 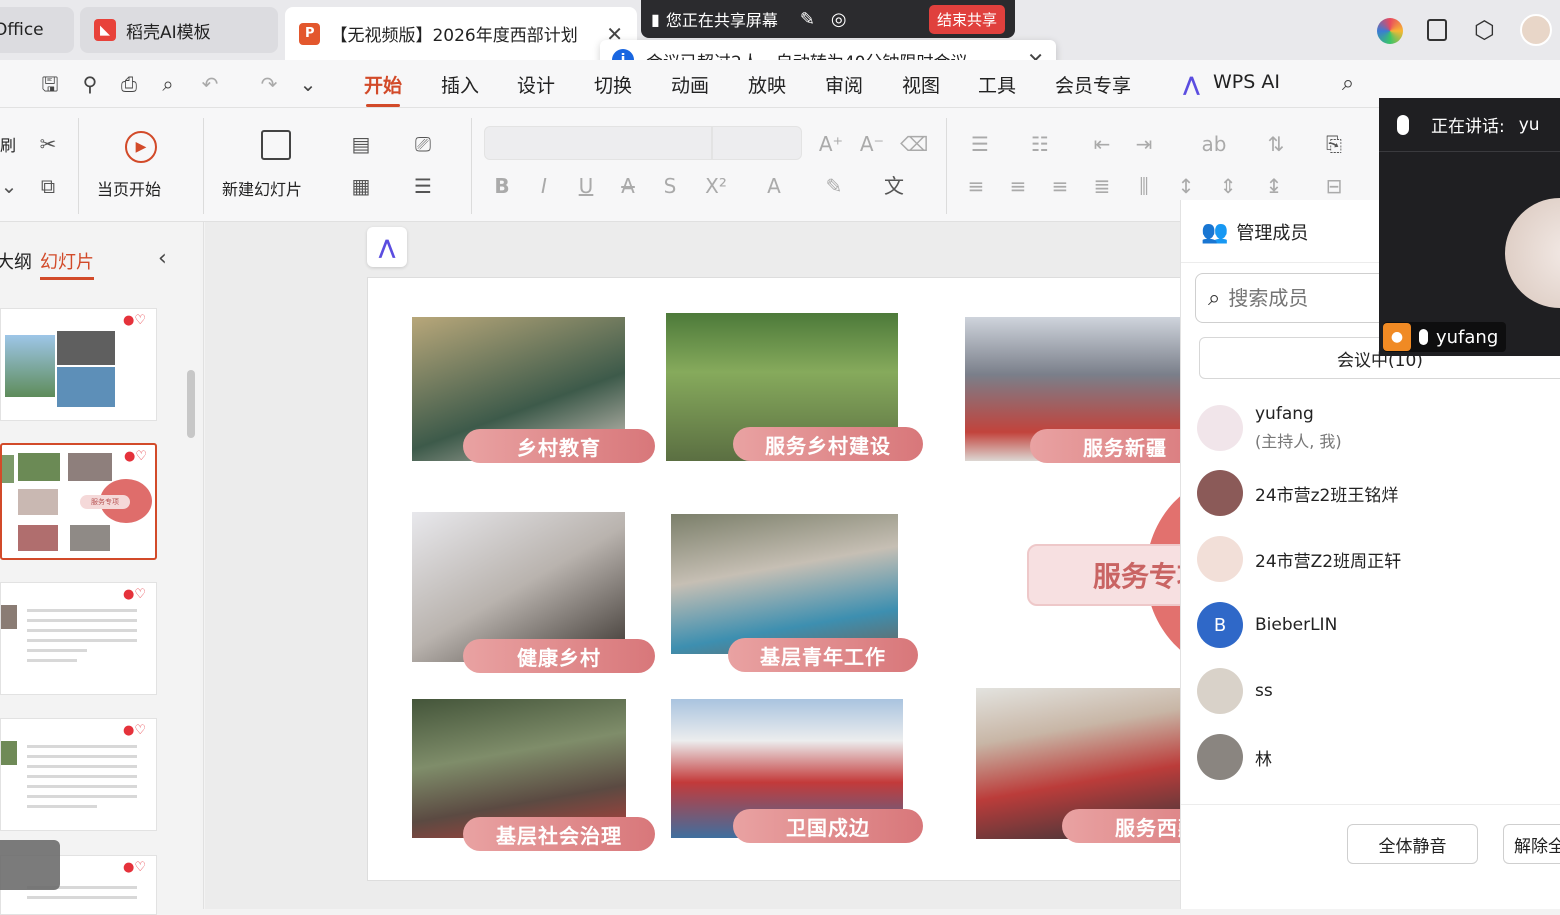 What do you see at coordinates (1106, 575) in the screenshot?
I see `center-title: 服务专项` at bounding box center [1106, 575].